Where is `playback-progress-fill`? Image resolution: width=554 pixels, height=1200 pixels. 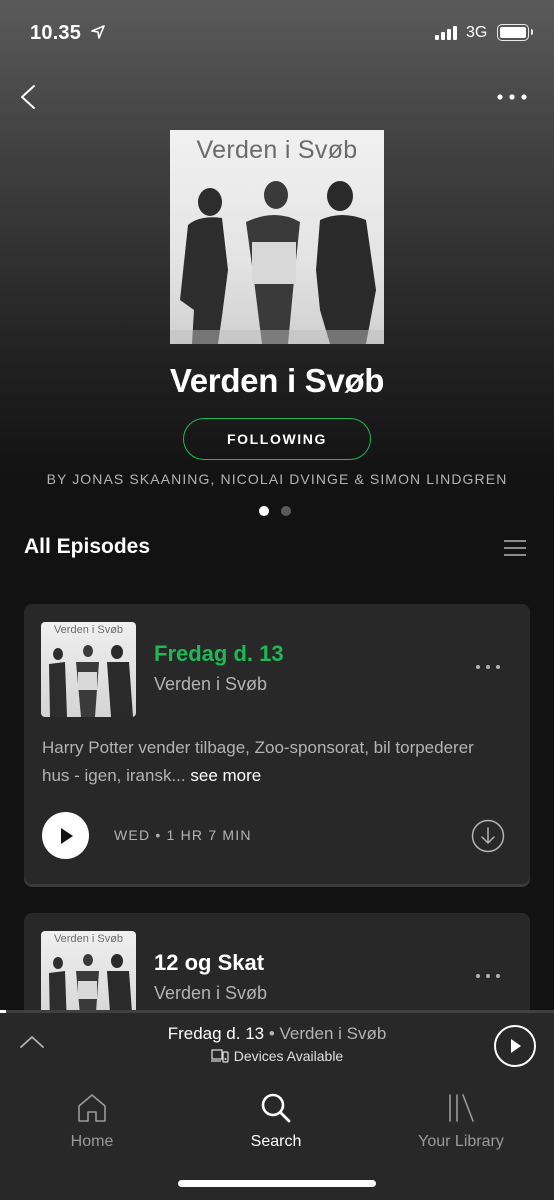
playback-progress-fill is located at coordinates (3, 1011).